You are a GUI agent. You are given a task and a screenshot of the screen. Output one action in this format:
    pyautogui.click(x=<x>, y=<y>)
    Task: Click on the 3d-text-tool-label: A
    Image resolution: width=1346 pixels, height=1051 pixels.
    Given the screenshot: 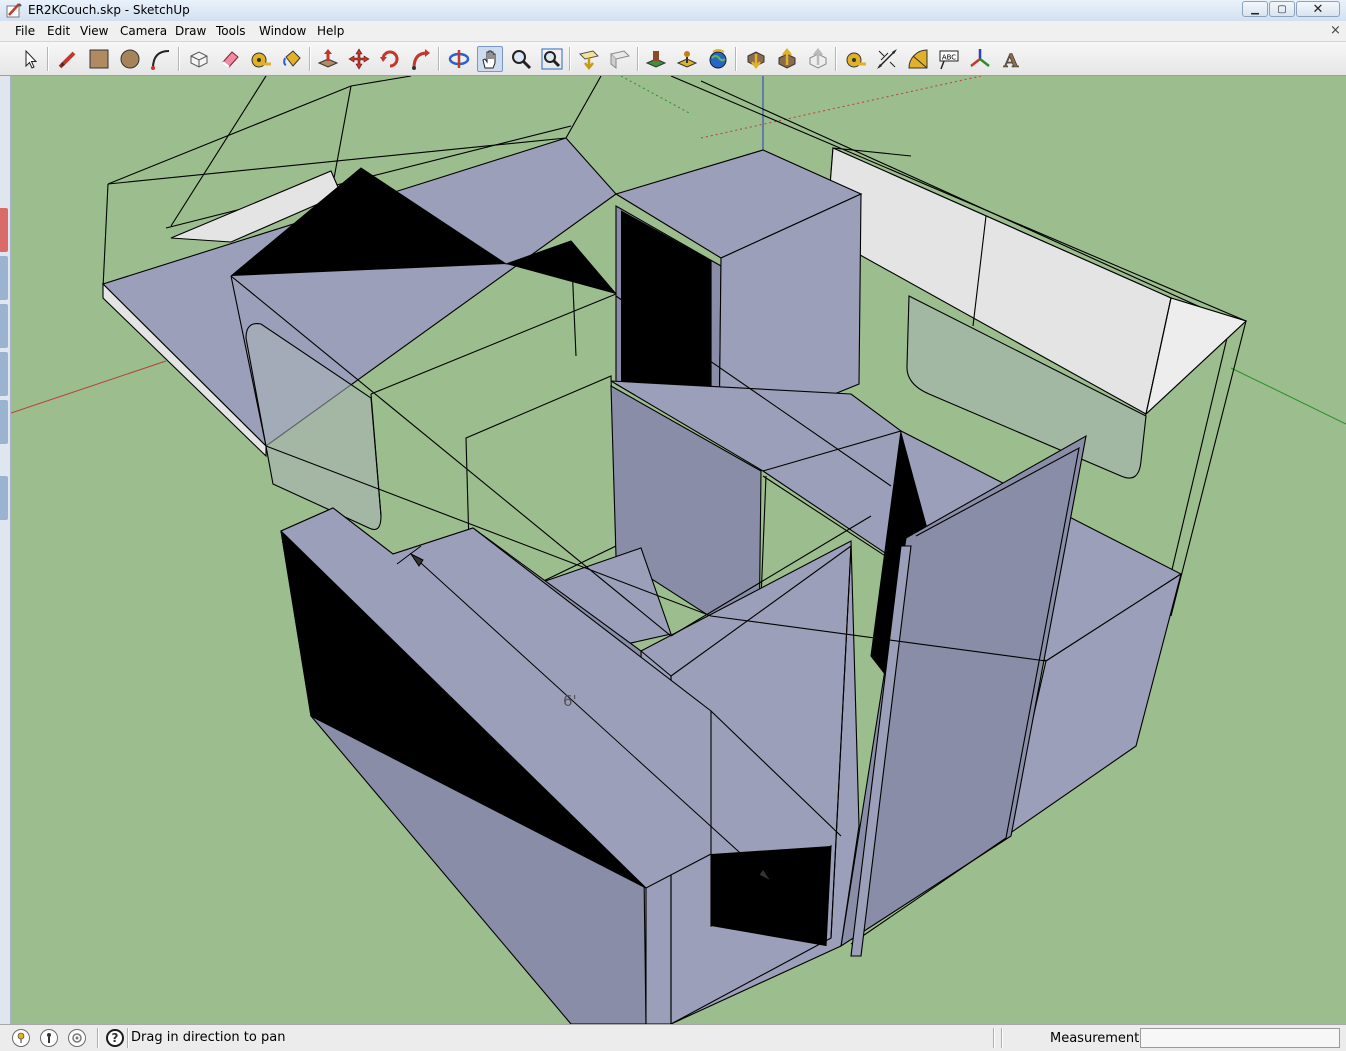 What is the action you would take?
    pyautogui.click(x=1011, y=60)
    